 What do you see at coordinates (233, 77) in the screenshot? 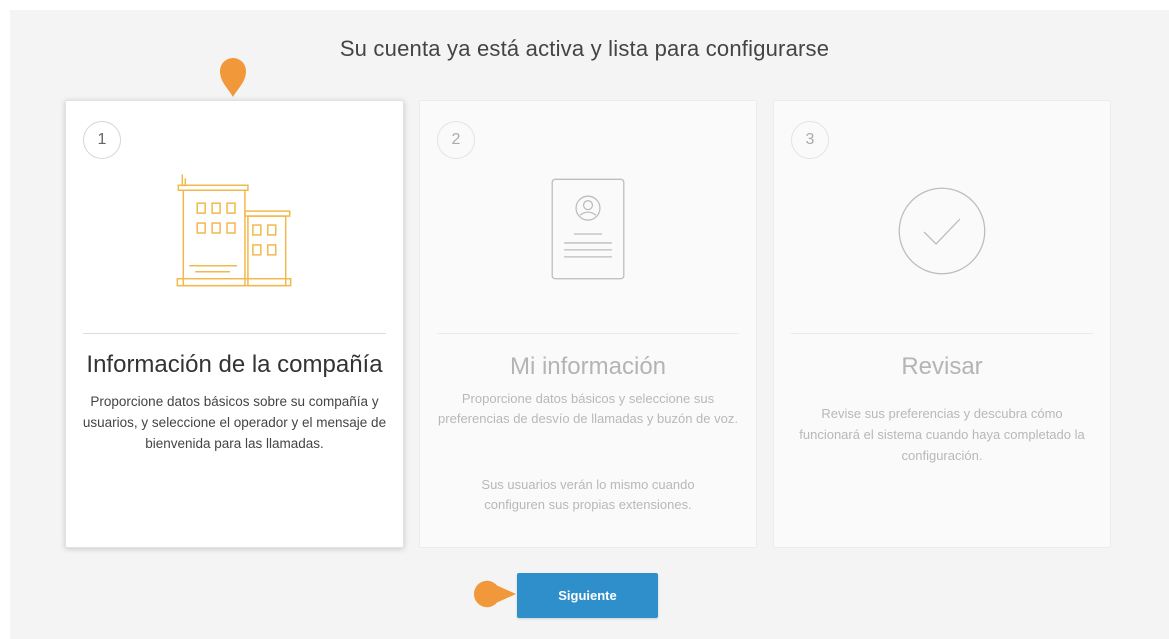
I see `location-marker-icon` at bounding box center [233, 77].